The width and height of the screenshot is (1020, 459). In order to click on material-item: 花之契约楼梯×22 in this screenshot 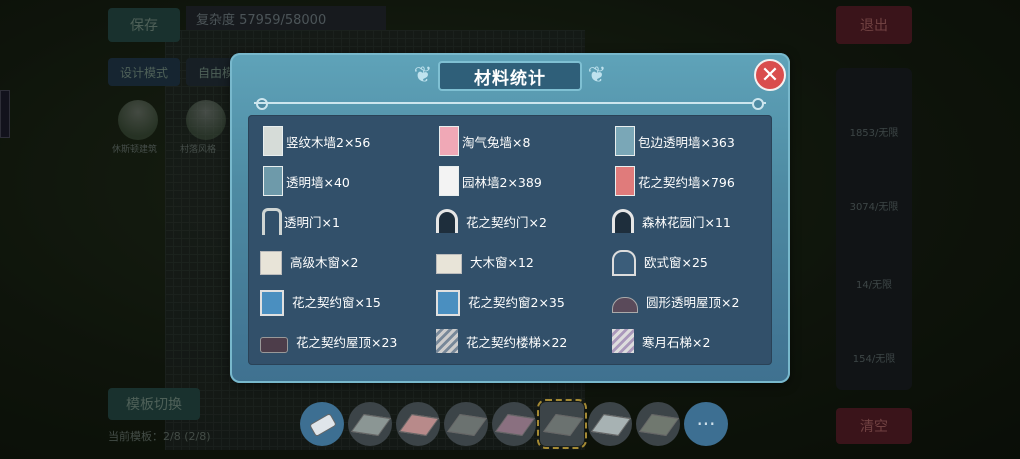, I will do `click(524, 341)`.